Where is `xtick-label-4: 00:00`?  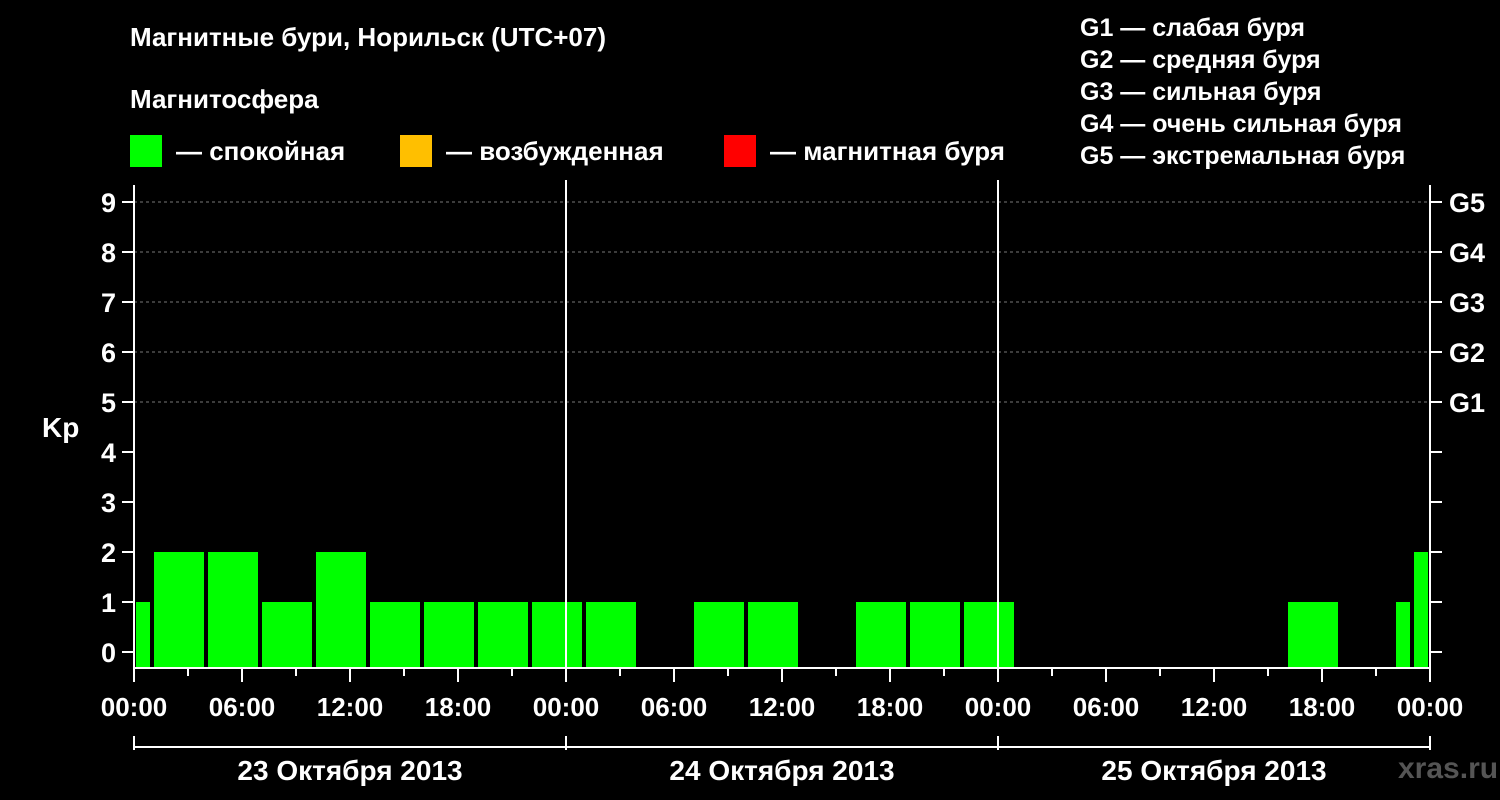
xtick-label-4: 00:00 is located at coordinates (566, 707).